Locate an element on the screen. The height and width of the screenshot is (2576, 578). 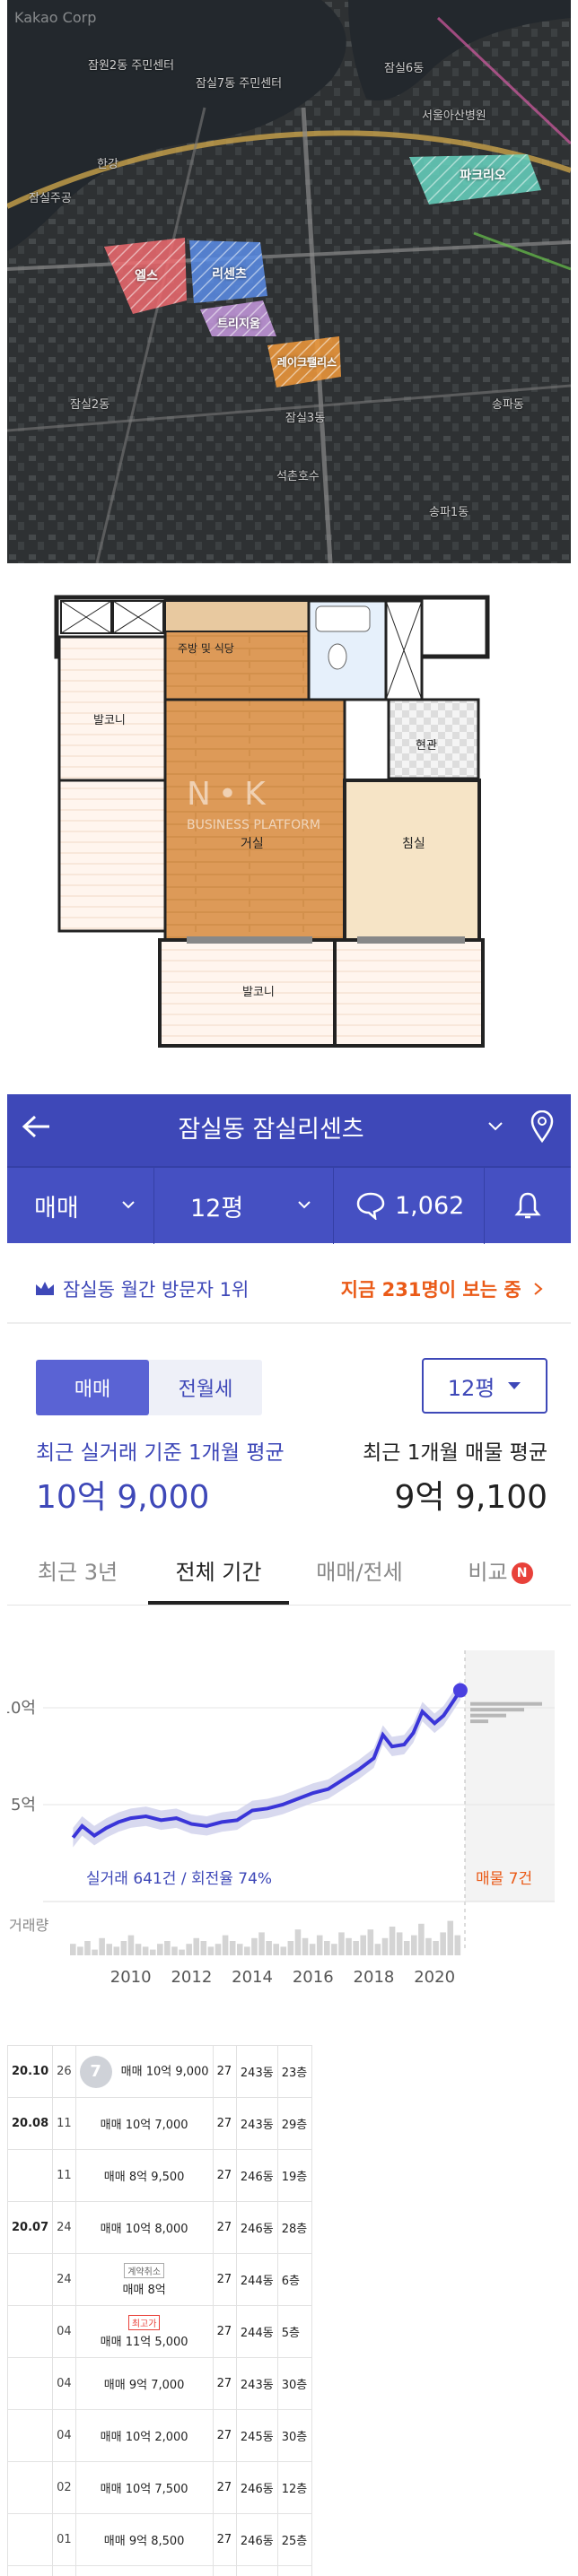
row-price: 매매 10억 7,000 is located at coordinates (144, 2123).